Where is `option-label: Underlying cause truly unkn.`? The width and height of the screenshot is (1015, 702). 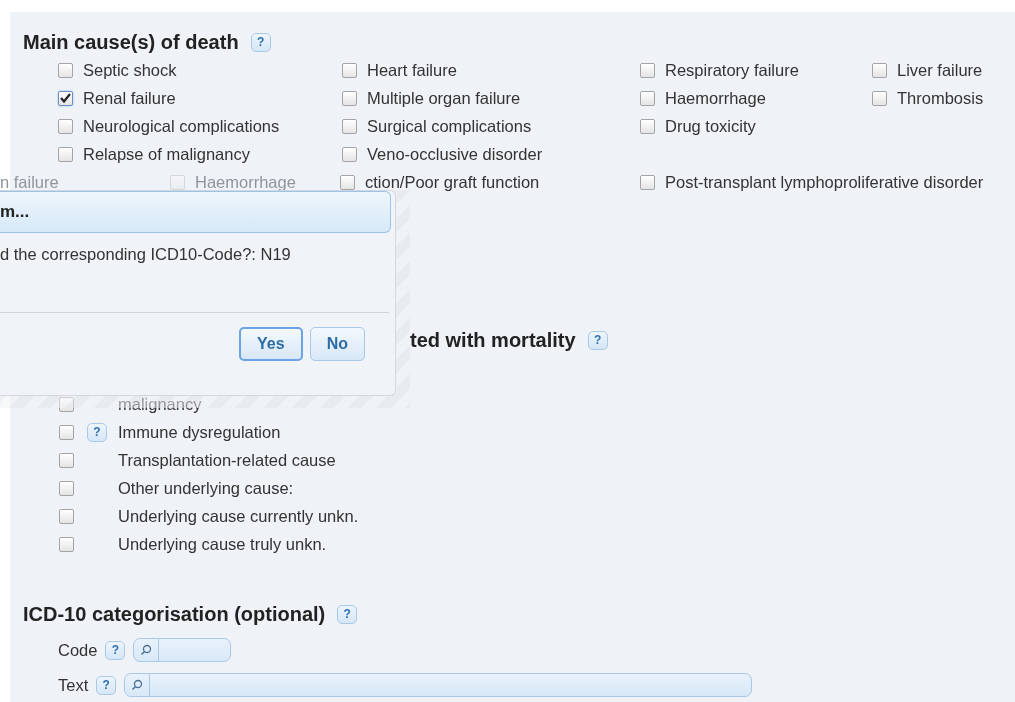 option-label: Underlying cause truly unkn. is located at coordinates (222, 544).